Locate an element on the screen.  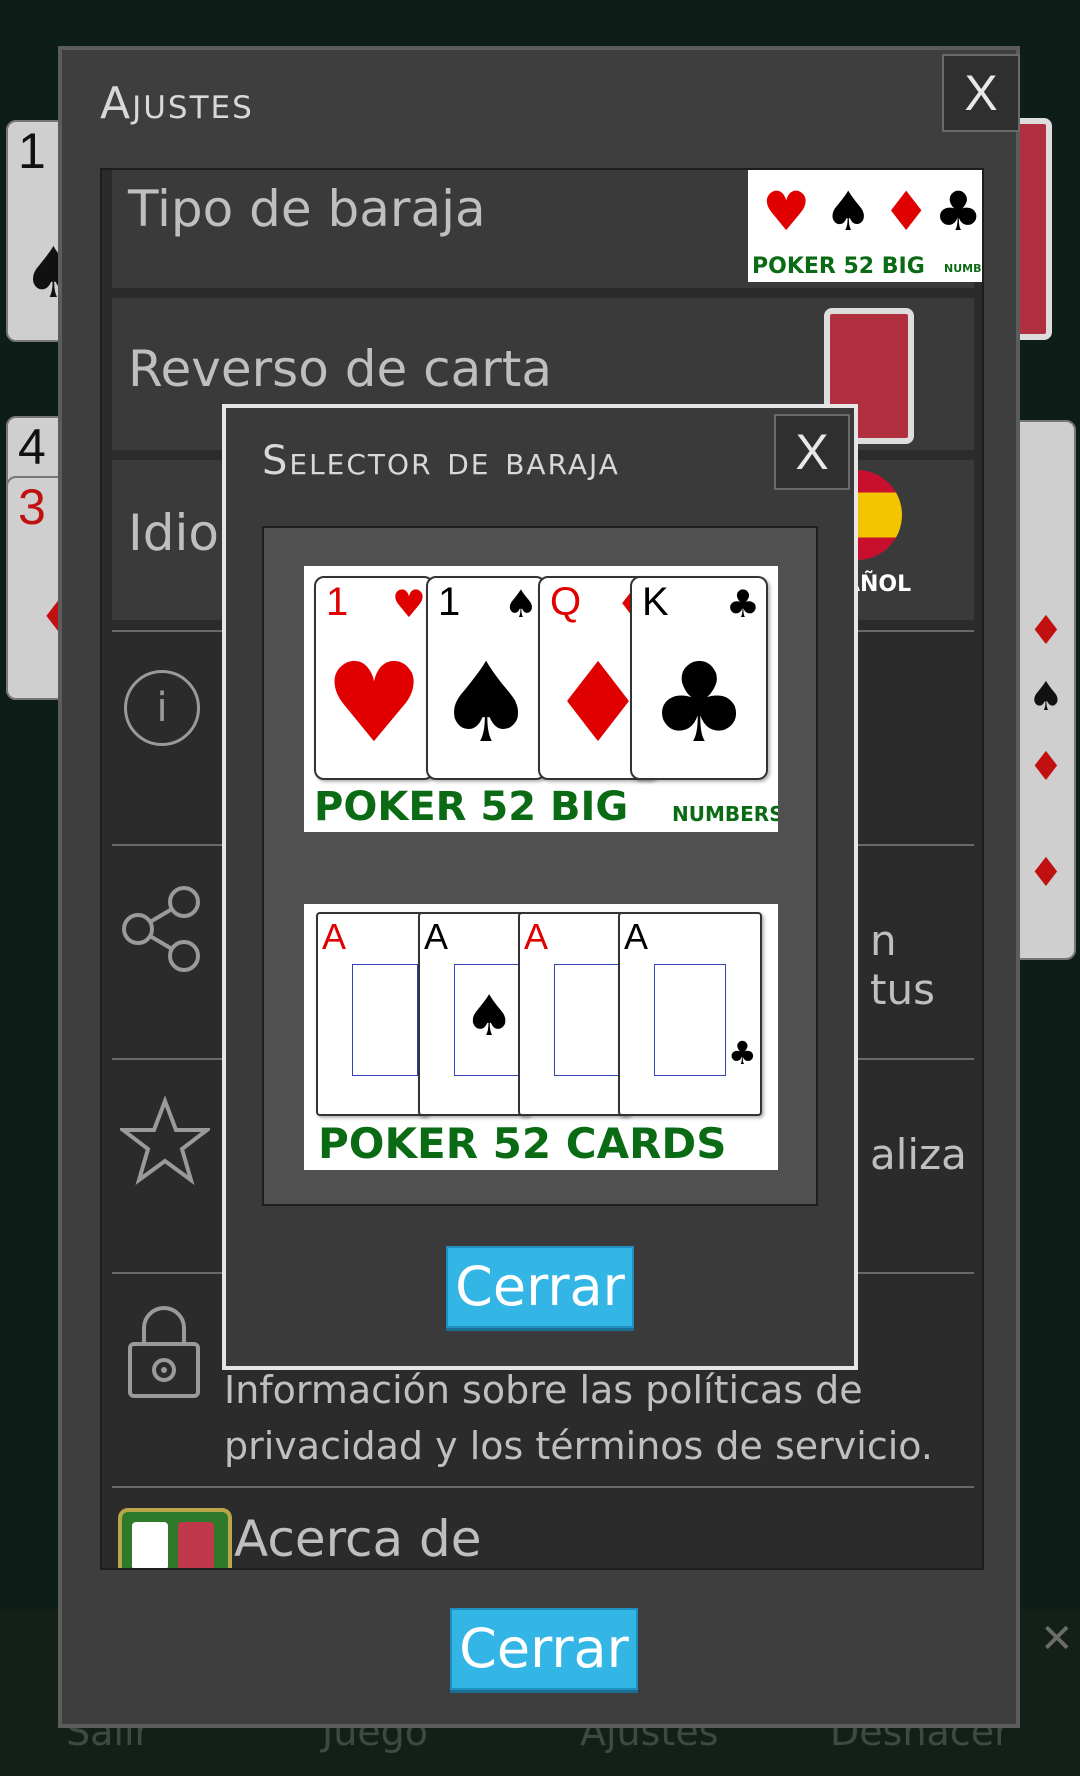
setting-card-back-label: Reverso de carta is located at coordinates (340, 369).